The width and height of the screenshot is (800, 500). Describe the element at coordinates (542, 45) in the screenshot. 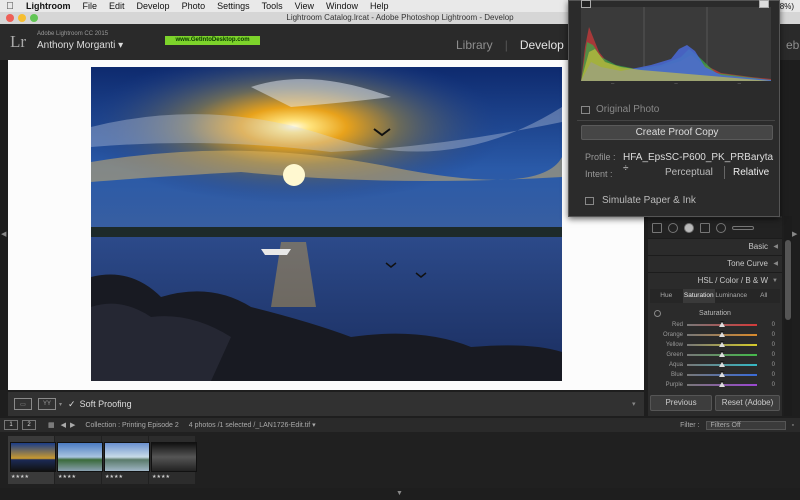

I see `module-develop: Develop` at that location.